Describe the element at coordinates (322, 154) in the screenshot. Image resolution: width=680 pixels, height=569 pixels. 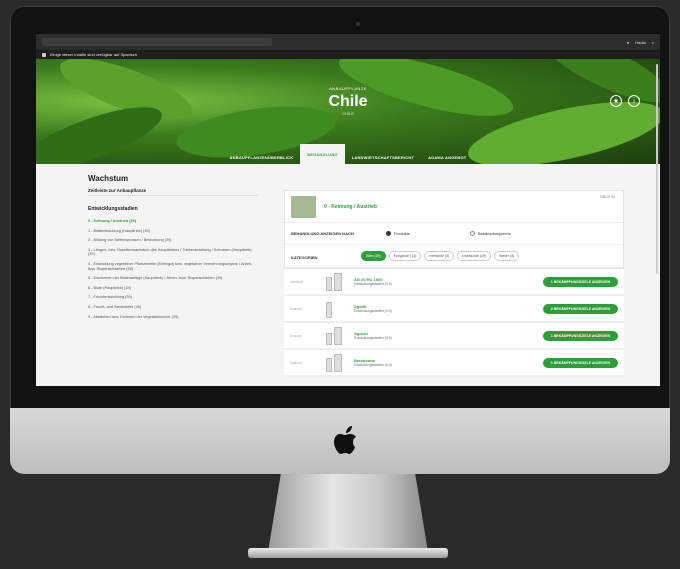
I see `tab-treatment: BEHANDLUNG` at that location.